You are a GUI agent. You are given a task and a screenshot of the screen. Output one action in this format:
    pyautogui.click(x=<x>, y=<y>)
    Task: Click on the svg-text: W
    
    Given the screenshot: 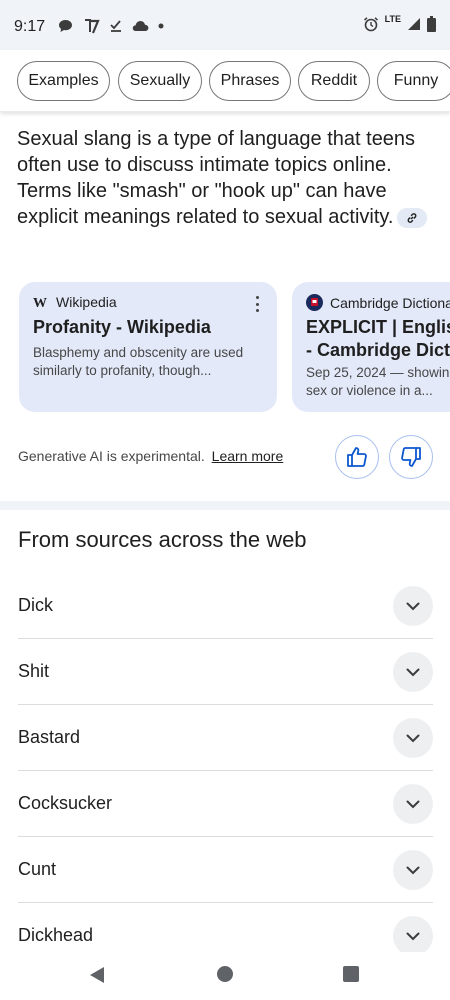 What is the action you would take?
    pyautogui.click(x=40, y=302)
    